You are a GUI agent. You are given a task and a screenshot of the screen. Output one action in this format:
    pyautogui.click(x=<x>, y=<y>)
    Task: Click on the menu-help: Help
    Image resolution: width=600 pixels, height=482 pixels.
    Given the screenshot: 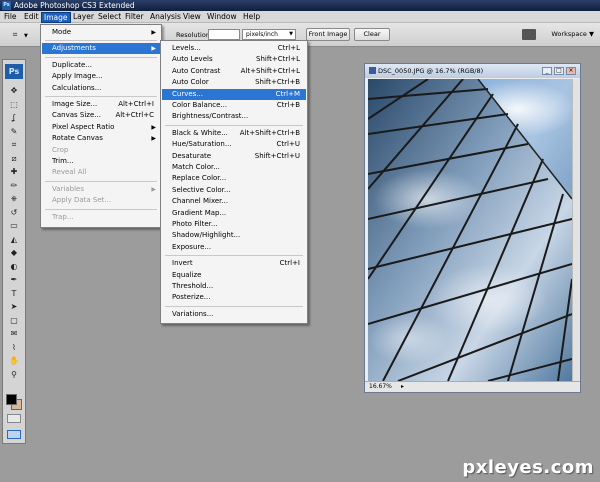 What is the action you would take?
    pyautogui.click(x=251, y=17)
    